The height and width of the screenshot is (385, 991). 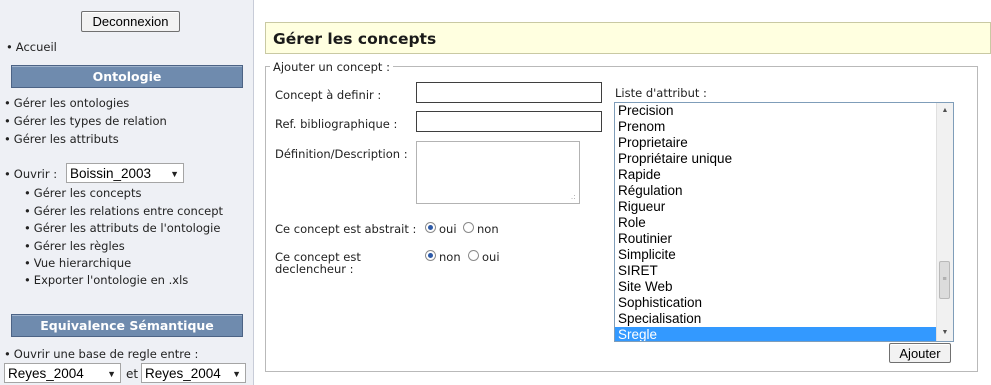 What do you see at coordinates (920, 353) in the screenshot?
I see `add-button: Ajouter` at bounding box center [920, 353].